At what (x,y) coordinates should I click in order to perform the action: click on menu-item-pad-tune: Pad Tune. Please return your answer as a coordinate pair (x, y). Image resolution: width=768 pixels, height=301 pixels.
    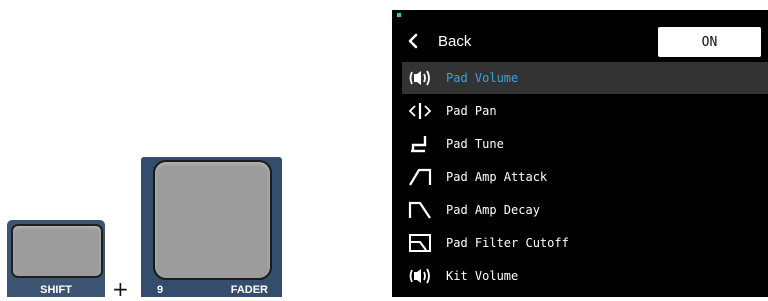
    Looking at the image, I should click on (585, 144).